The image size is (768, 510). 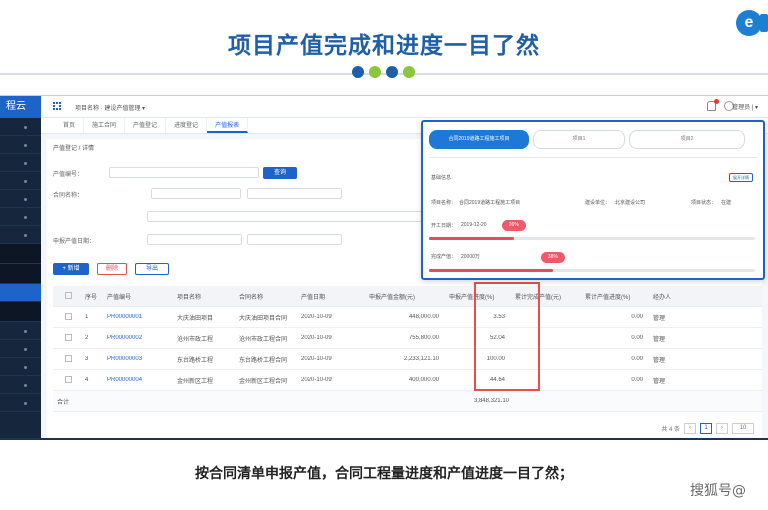 What do you see at coordinates (444, 203) in the screenshot?
I see `popup-project-label: 项目名称：` at bounding box center [444, 203].